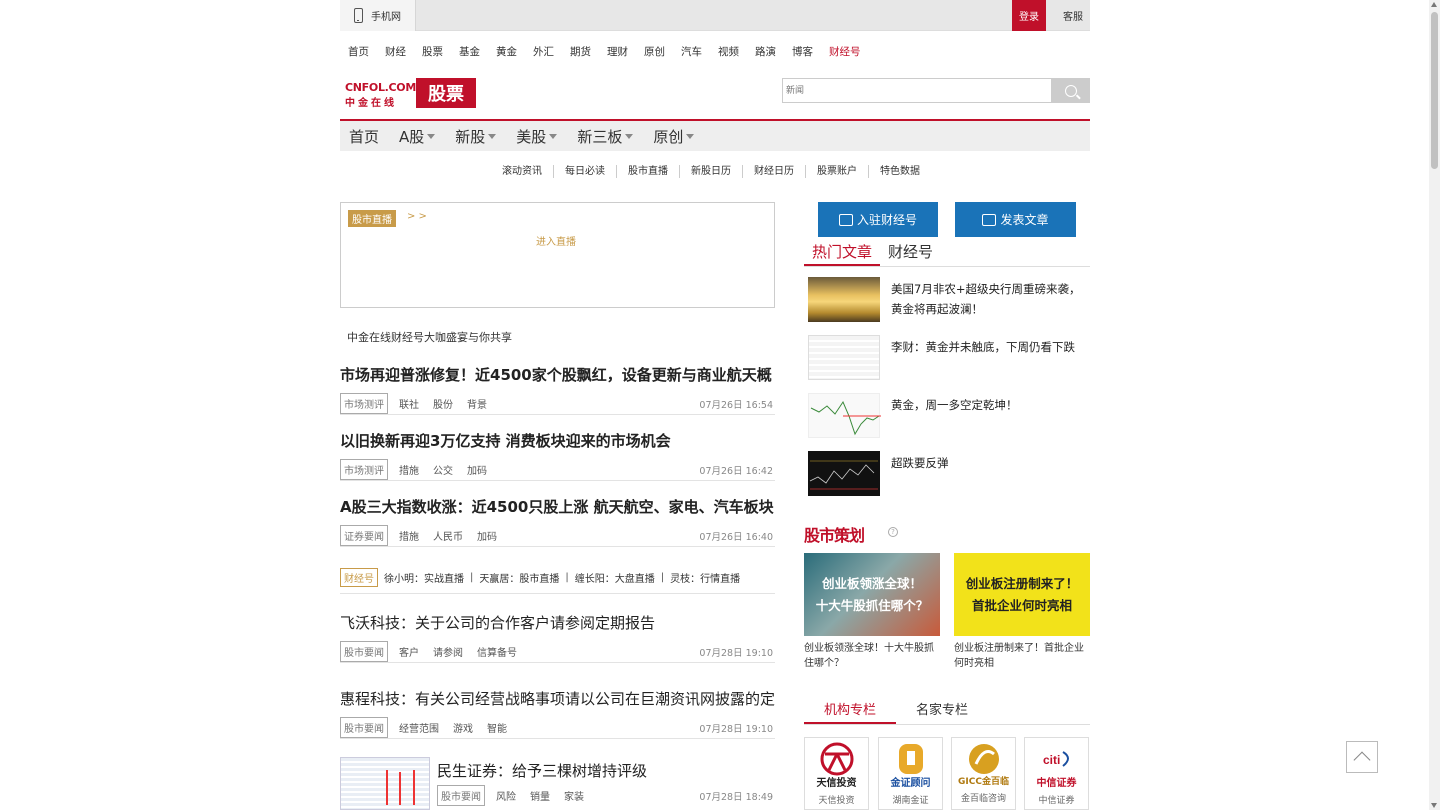 The image size is (1440, 810). I want to click on search-button, so click(1071, 90).